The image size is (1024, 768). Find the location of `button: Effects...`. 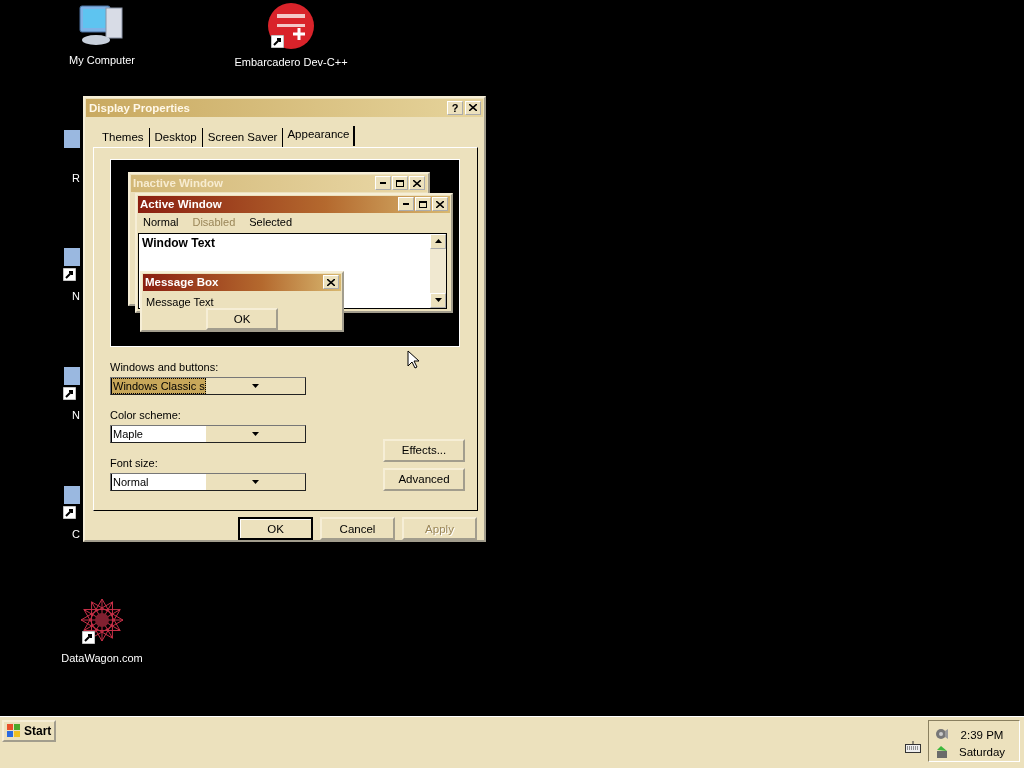

button: Effects... is located at coordinates (424, 450).